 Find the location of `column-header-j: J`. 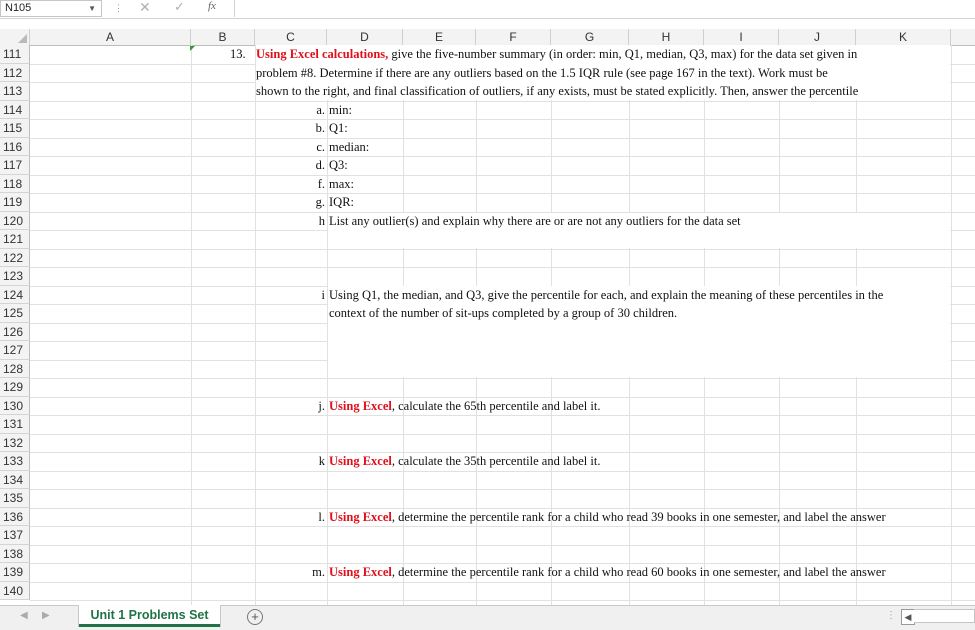

column-header-j: J is located at coordinates (817, 37).